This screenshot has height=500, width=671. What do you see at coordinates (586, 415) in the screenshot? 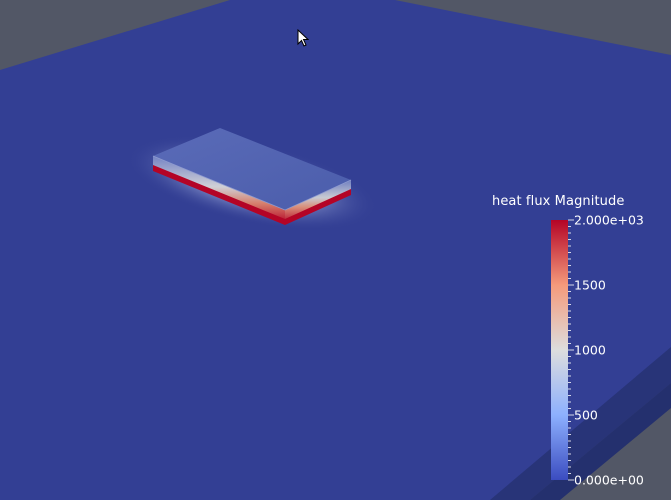
I see `colorbar-label: 500` at bounding box center [586, 415].